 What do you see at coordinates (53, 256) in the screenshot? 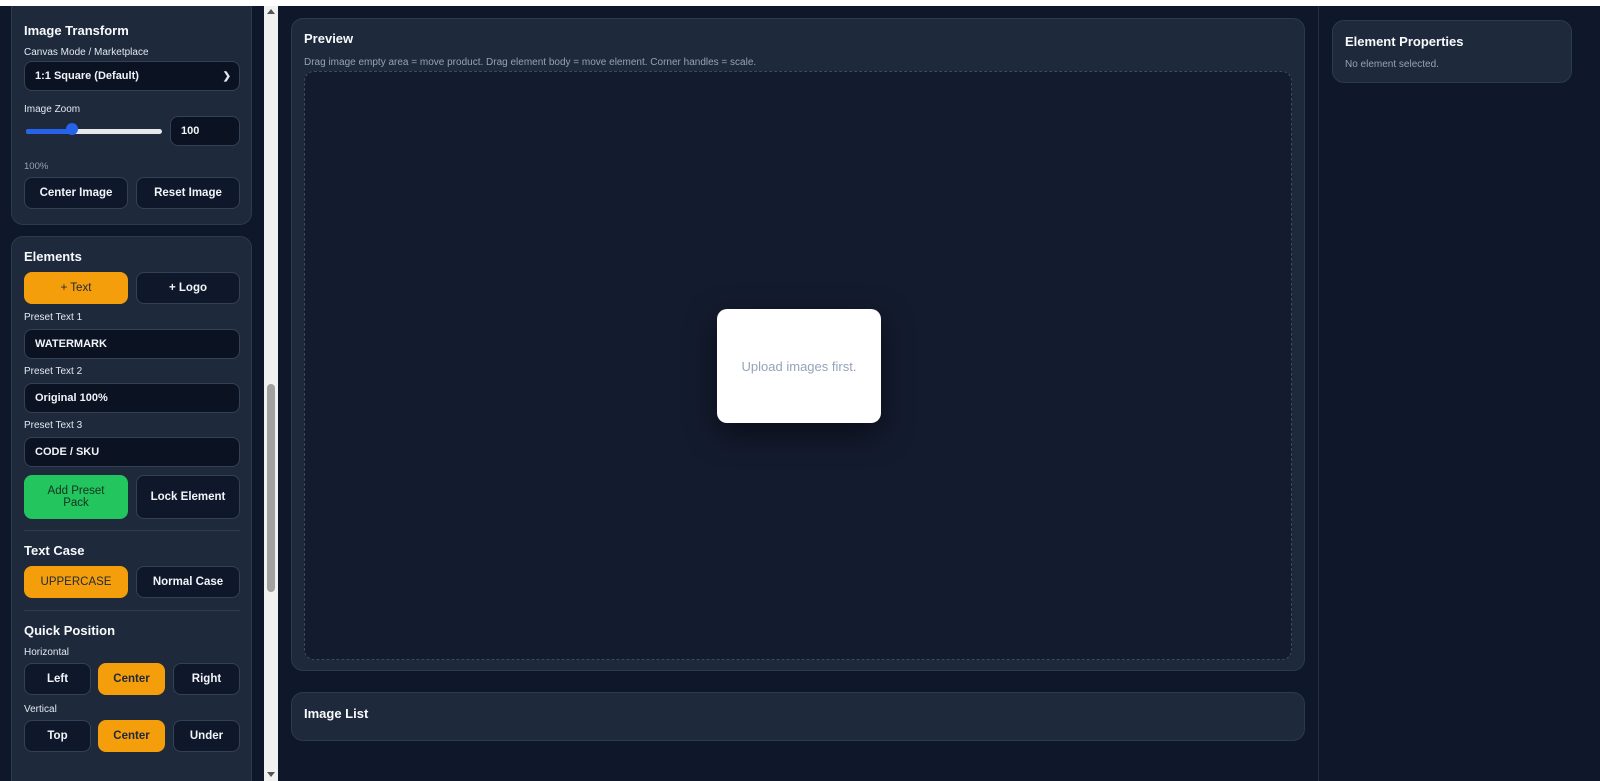
I see `elements-title: Elements` at bounding box center [53, 256].